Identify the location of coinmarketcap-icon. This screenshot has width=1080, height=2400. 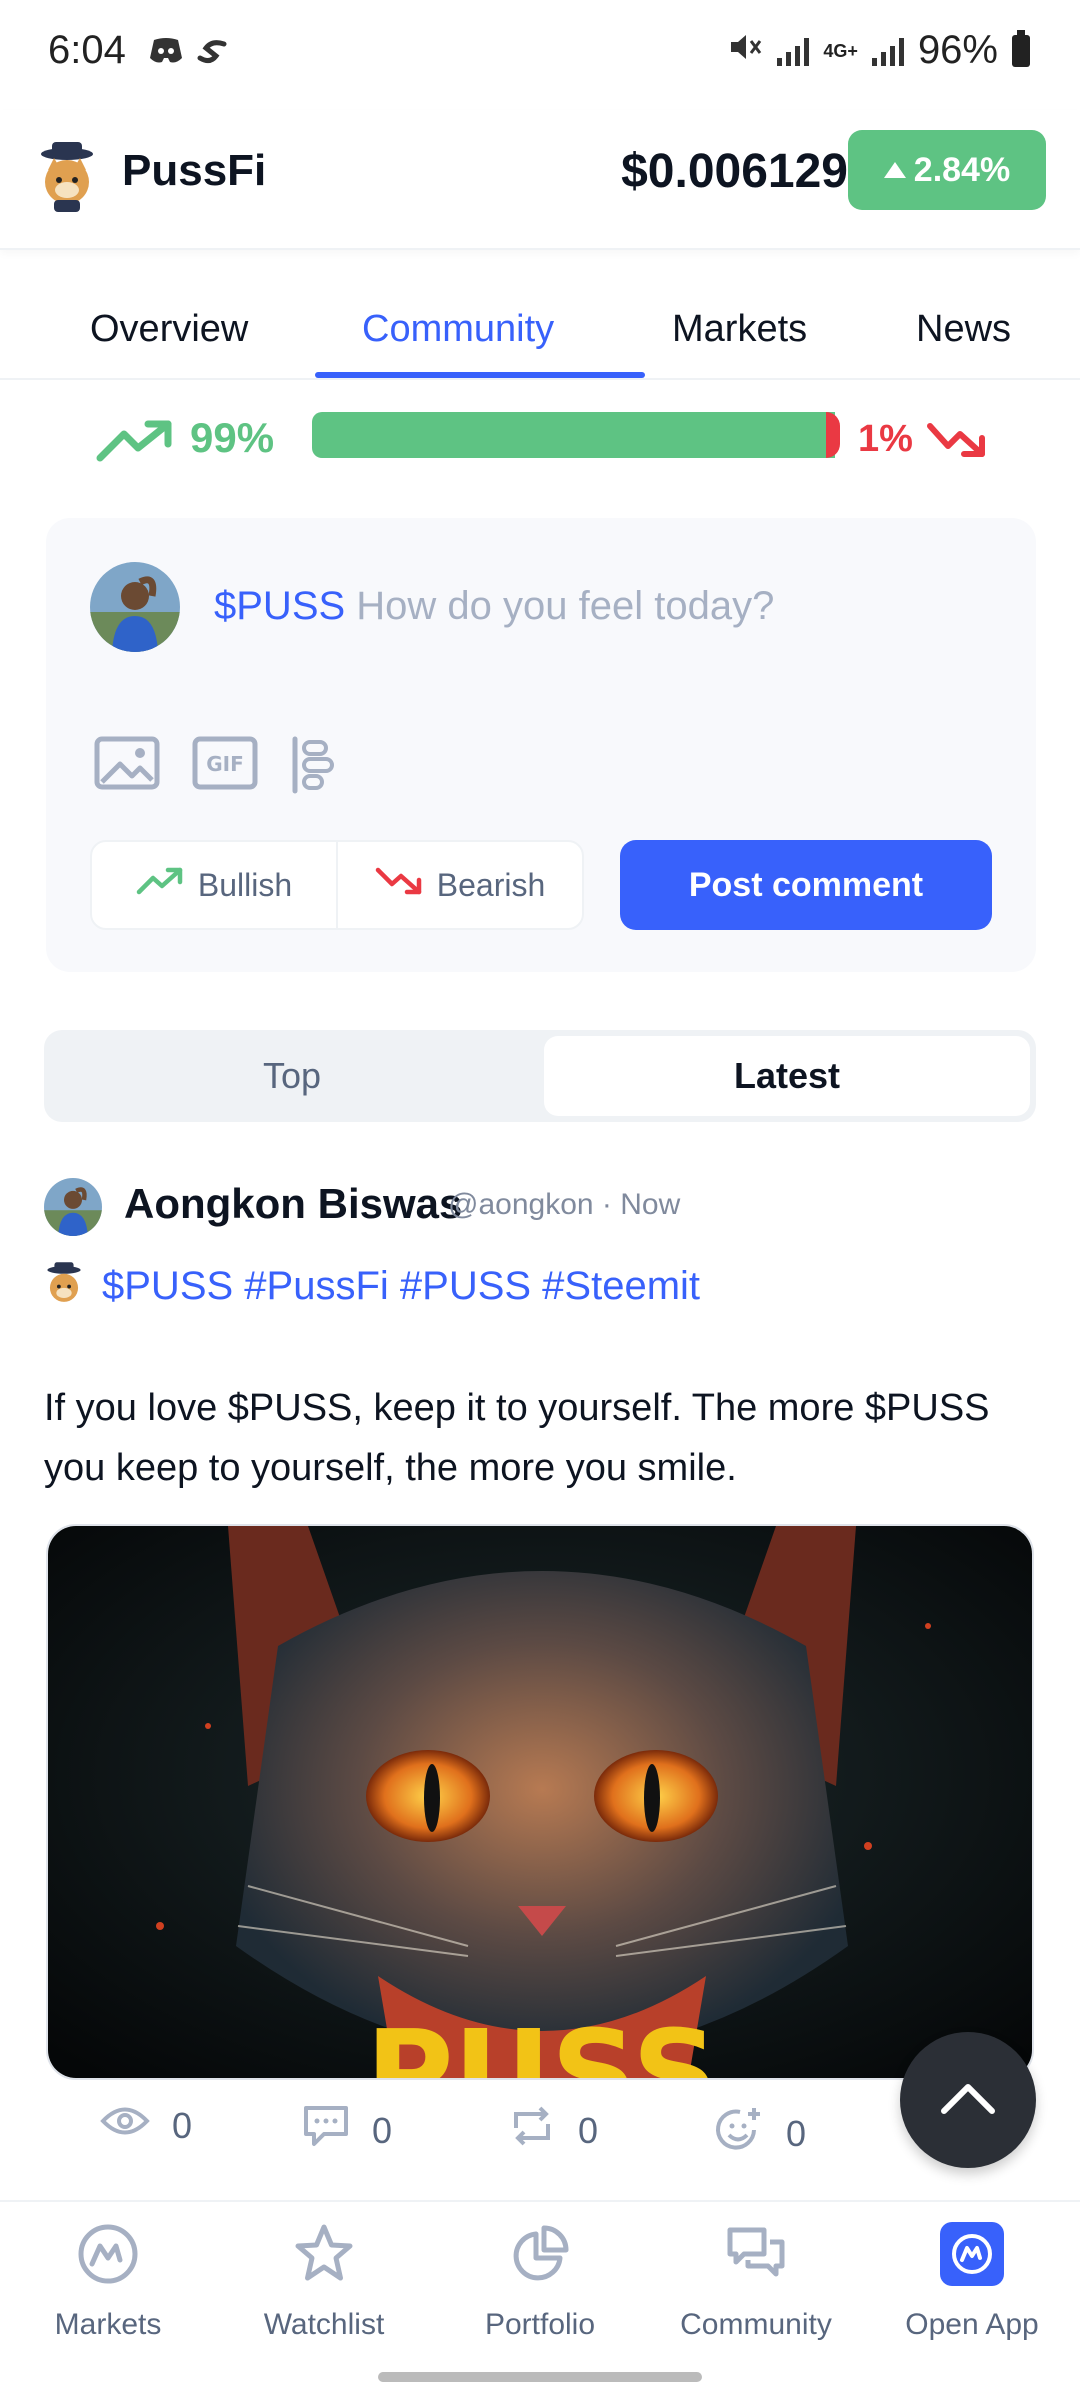
(108, 2254).